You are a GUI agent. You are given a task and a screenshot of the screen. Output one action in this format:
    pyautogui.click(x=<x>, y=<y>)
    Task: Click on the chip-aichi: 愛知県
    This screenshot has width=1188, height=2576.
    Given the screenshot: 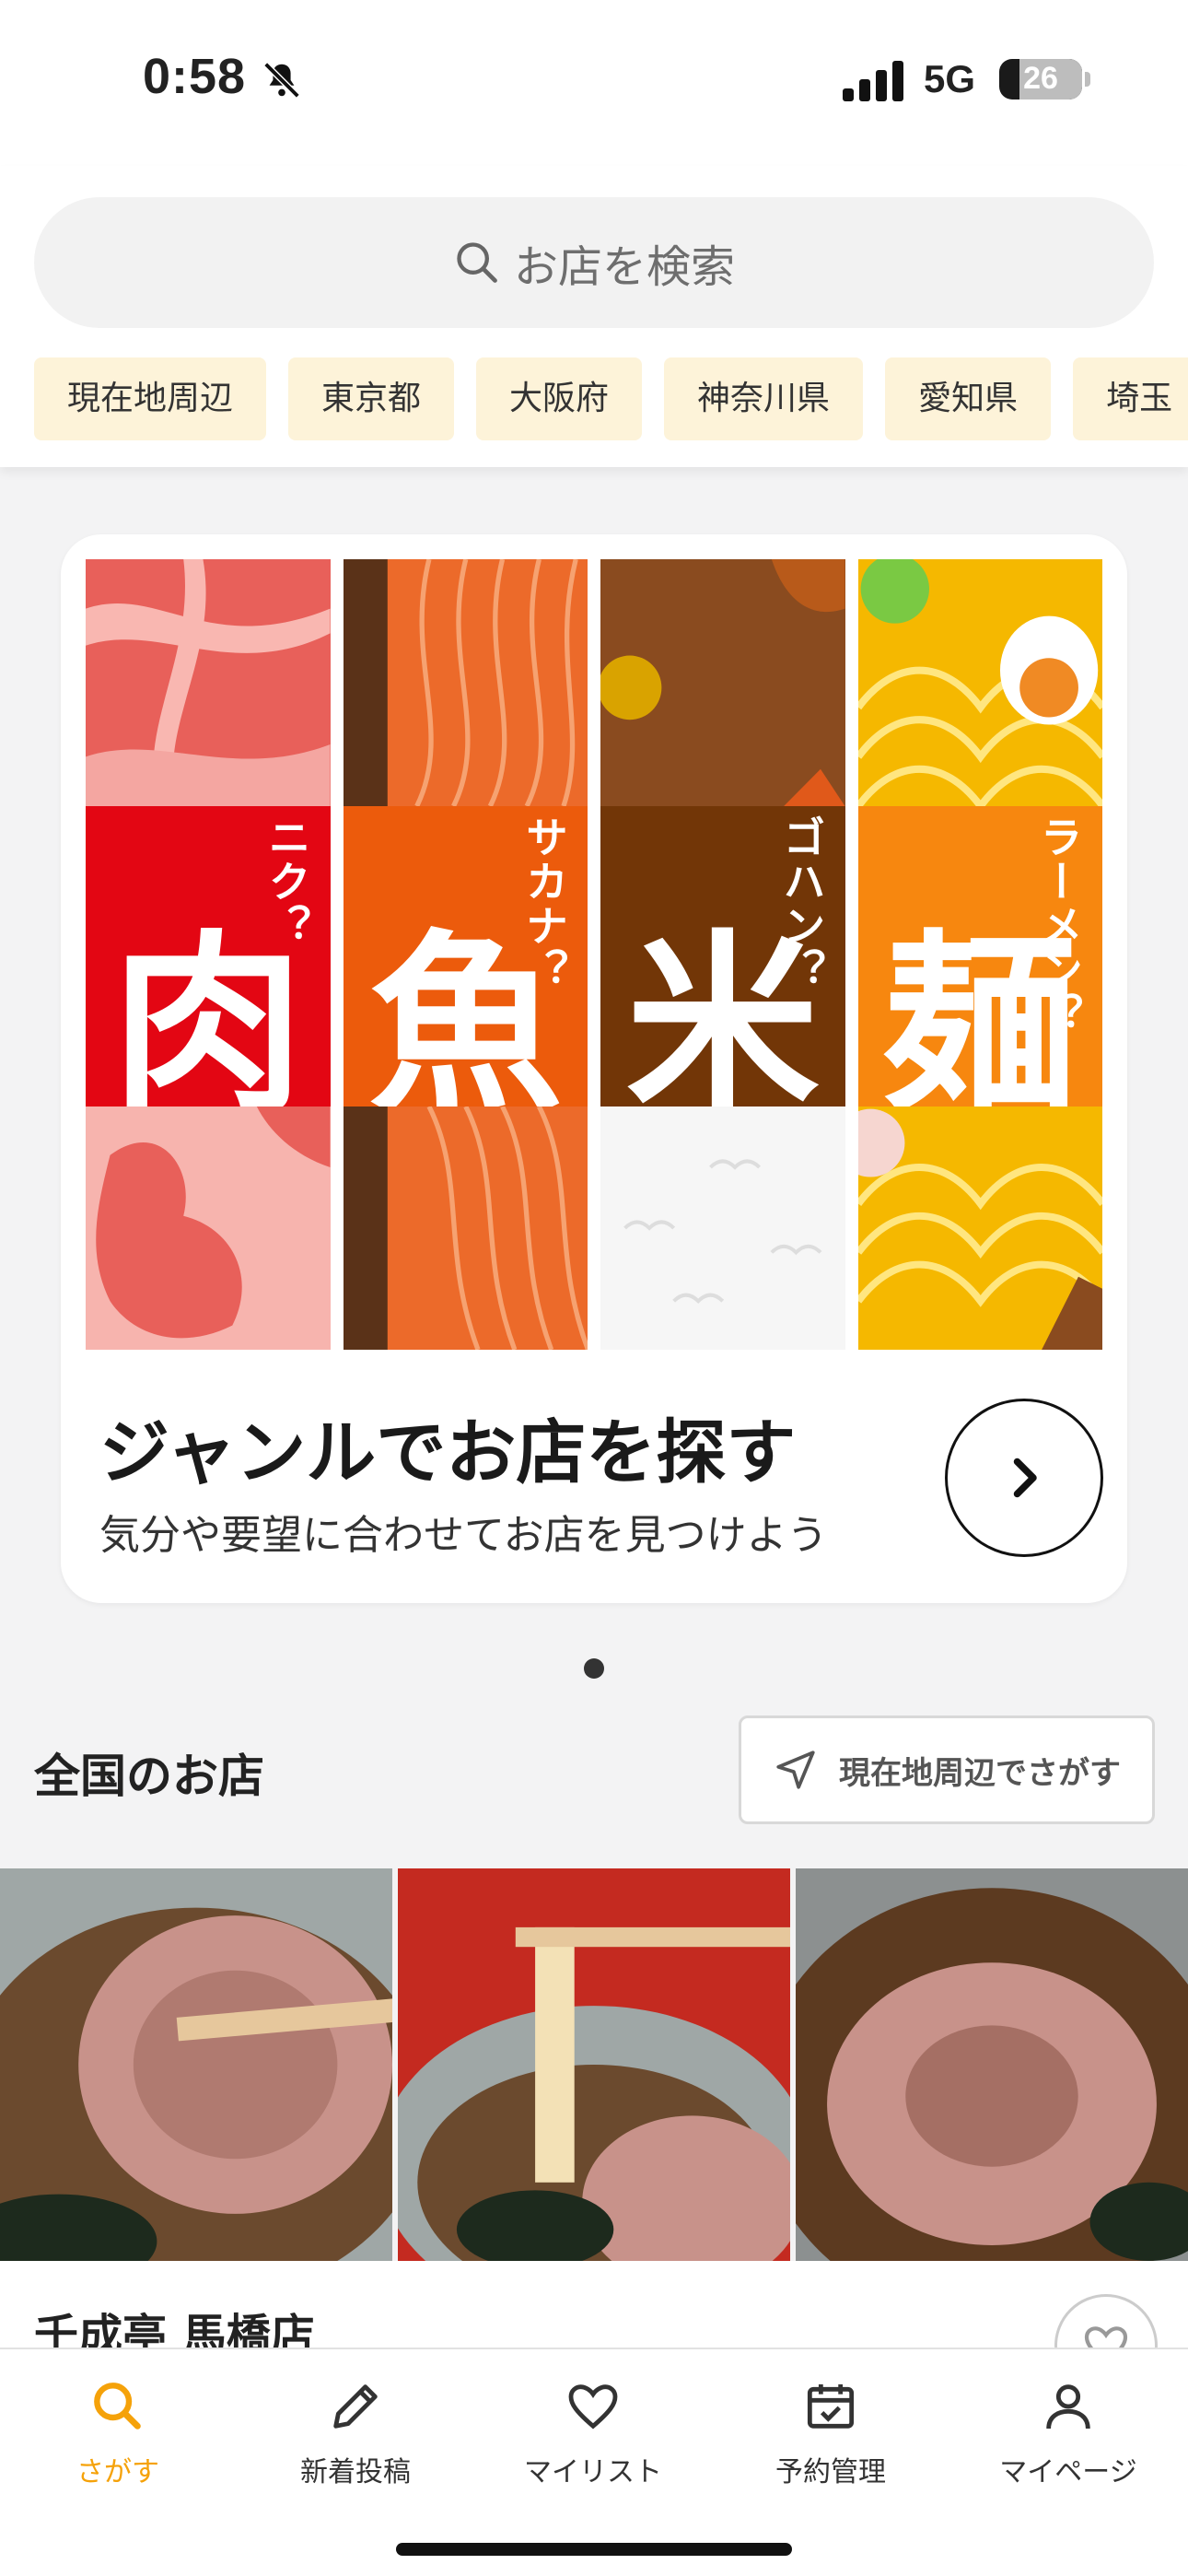 What is the action you would take?
    pyautogui.click(x=968, y=398)
    